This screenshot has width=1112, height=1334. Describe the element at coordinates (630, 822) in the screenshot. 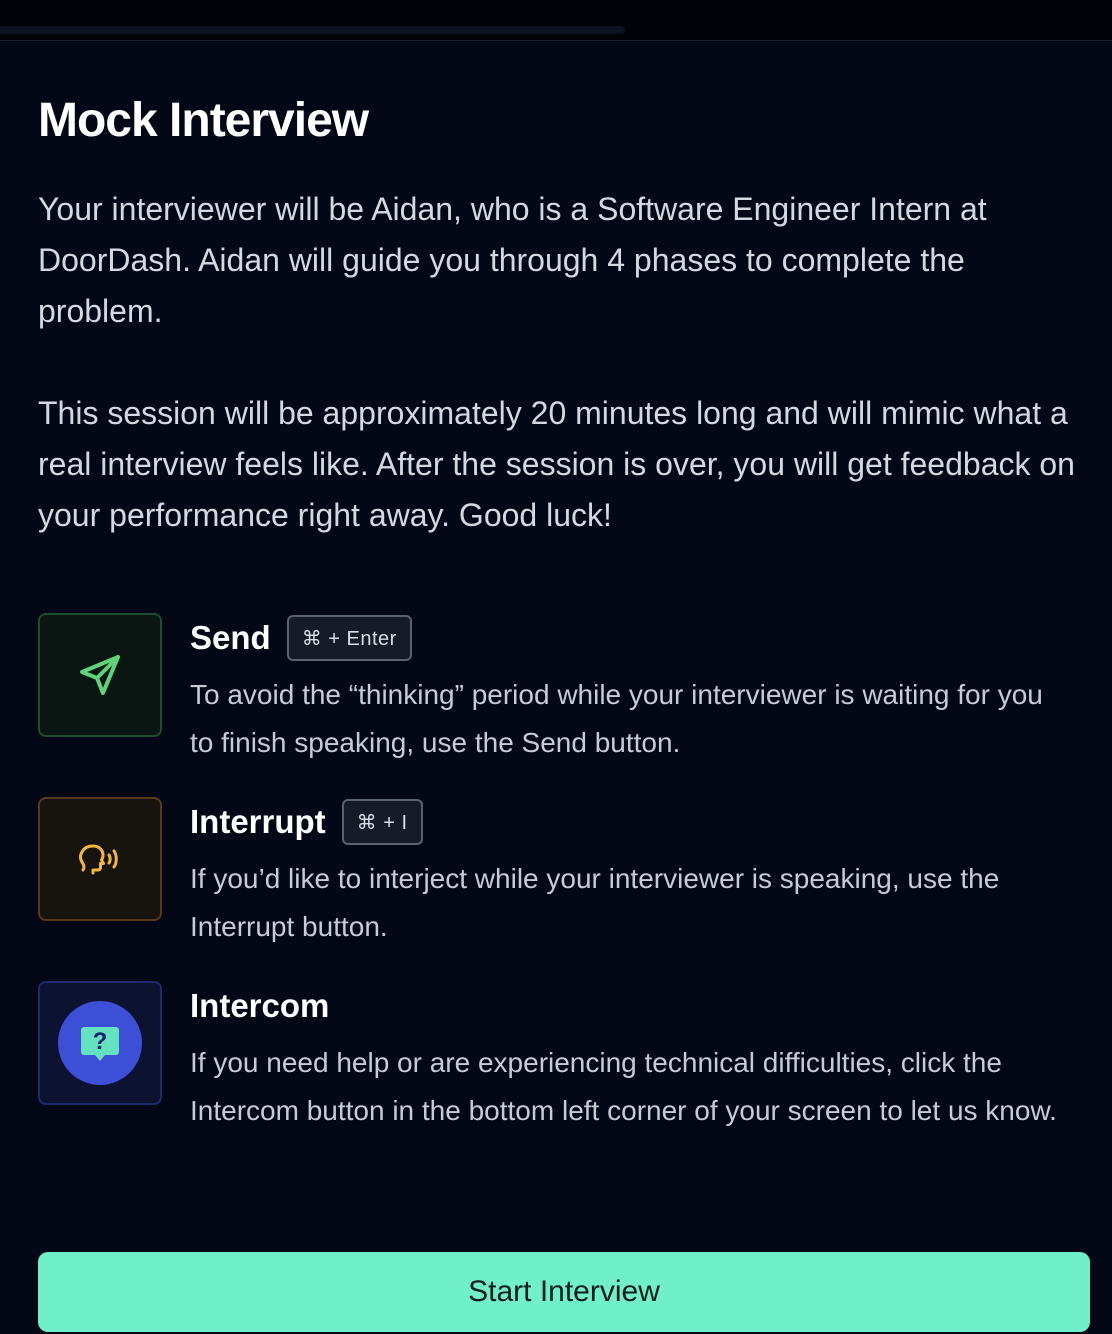

I see `feature-head: Interrupt ⌘ + I` at that location.